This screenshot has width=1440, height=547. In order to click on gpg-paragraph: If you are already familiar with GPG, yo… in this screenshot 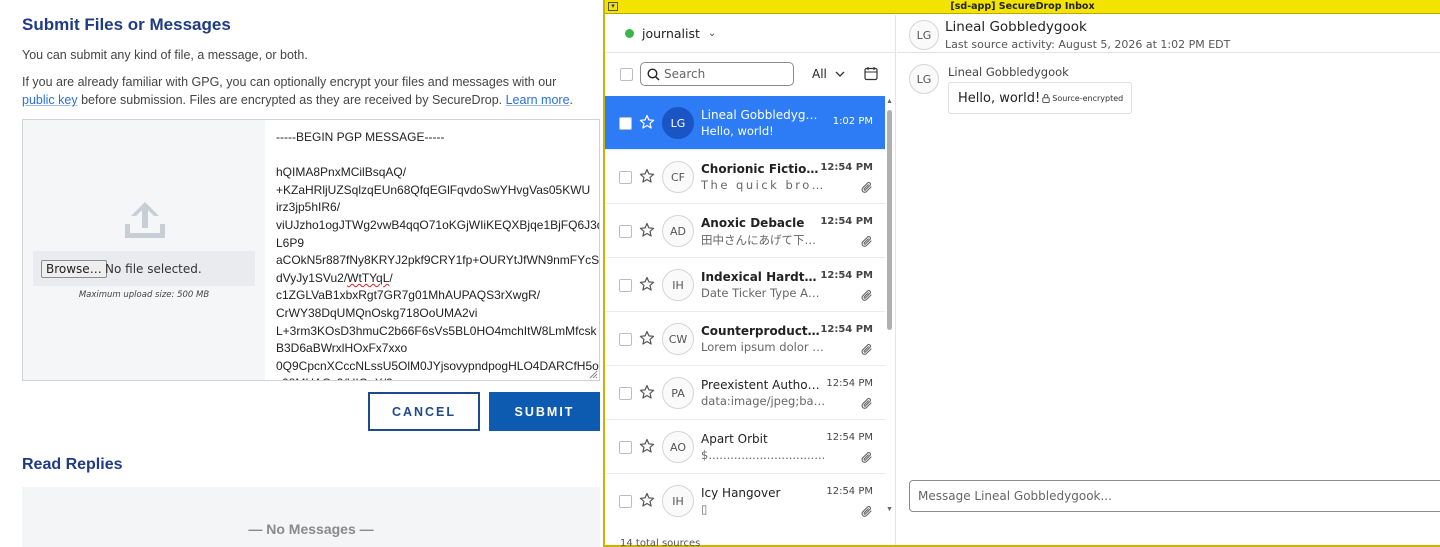, I will do `click(298, 91)`.